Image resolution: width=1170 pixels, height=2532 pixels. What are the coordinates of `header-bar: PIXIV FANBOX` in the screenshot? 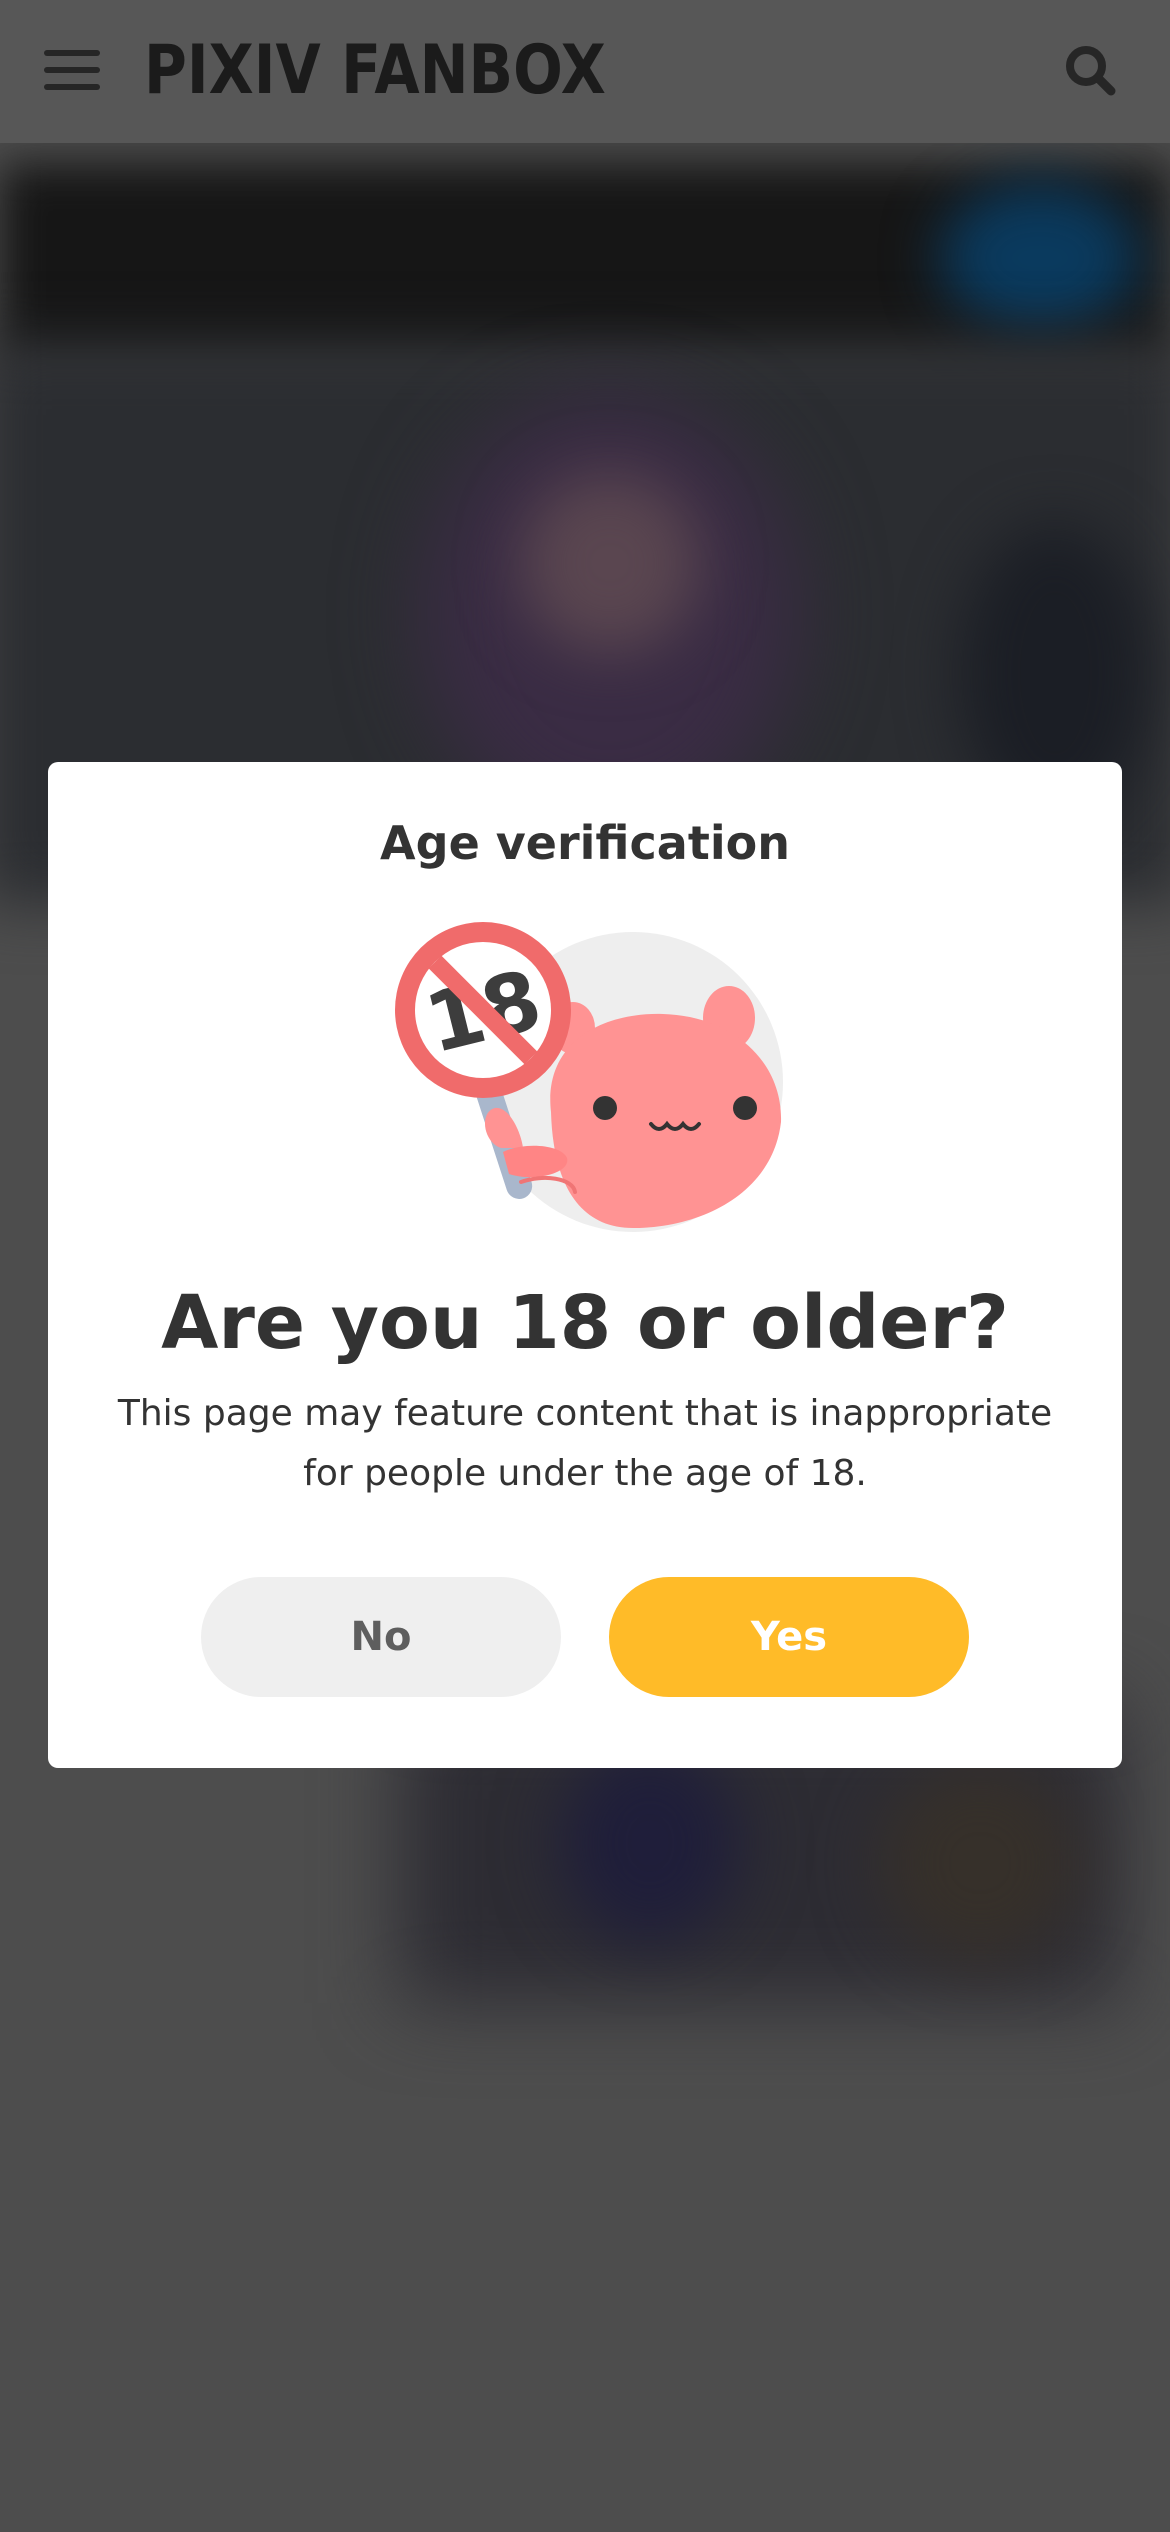 It's located at (585, 71).